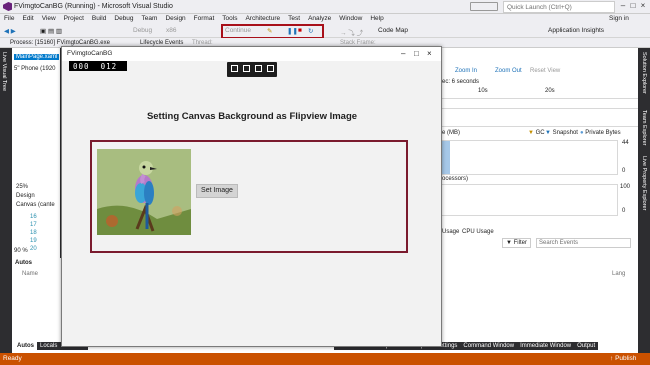 The width and height of the screenshot is (650, 365). What do you see at coordinates (27, 18) in the screenshot?
I see `menu-item-edit: Edit` at bounding box center [27, 18].